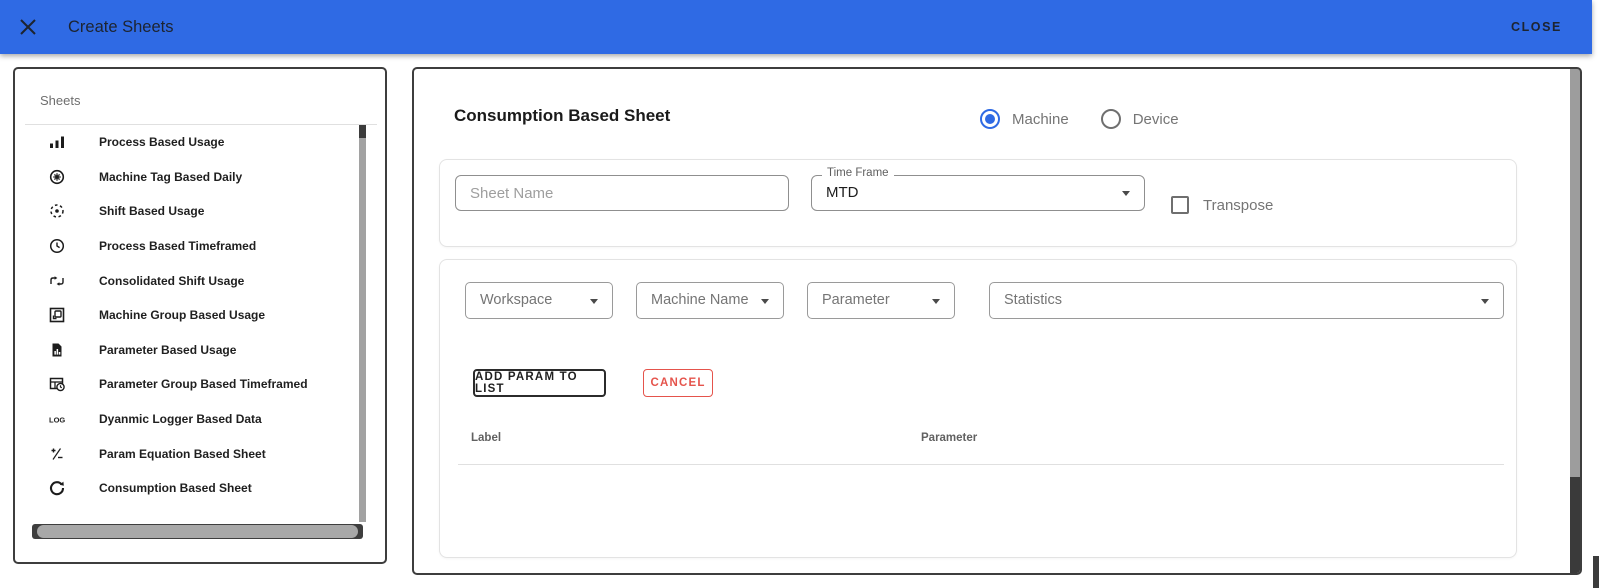 The height and width of the screenshot is (588, 1600). What do you see at coordinates (57, 142) in the screenshot?
I see `bar-chart-icon` at bounding box center [57, 142].